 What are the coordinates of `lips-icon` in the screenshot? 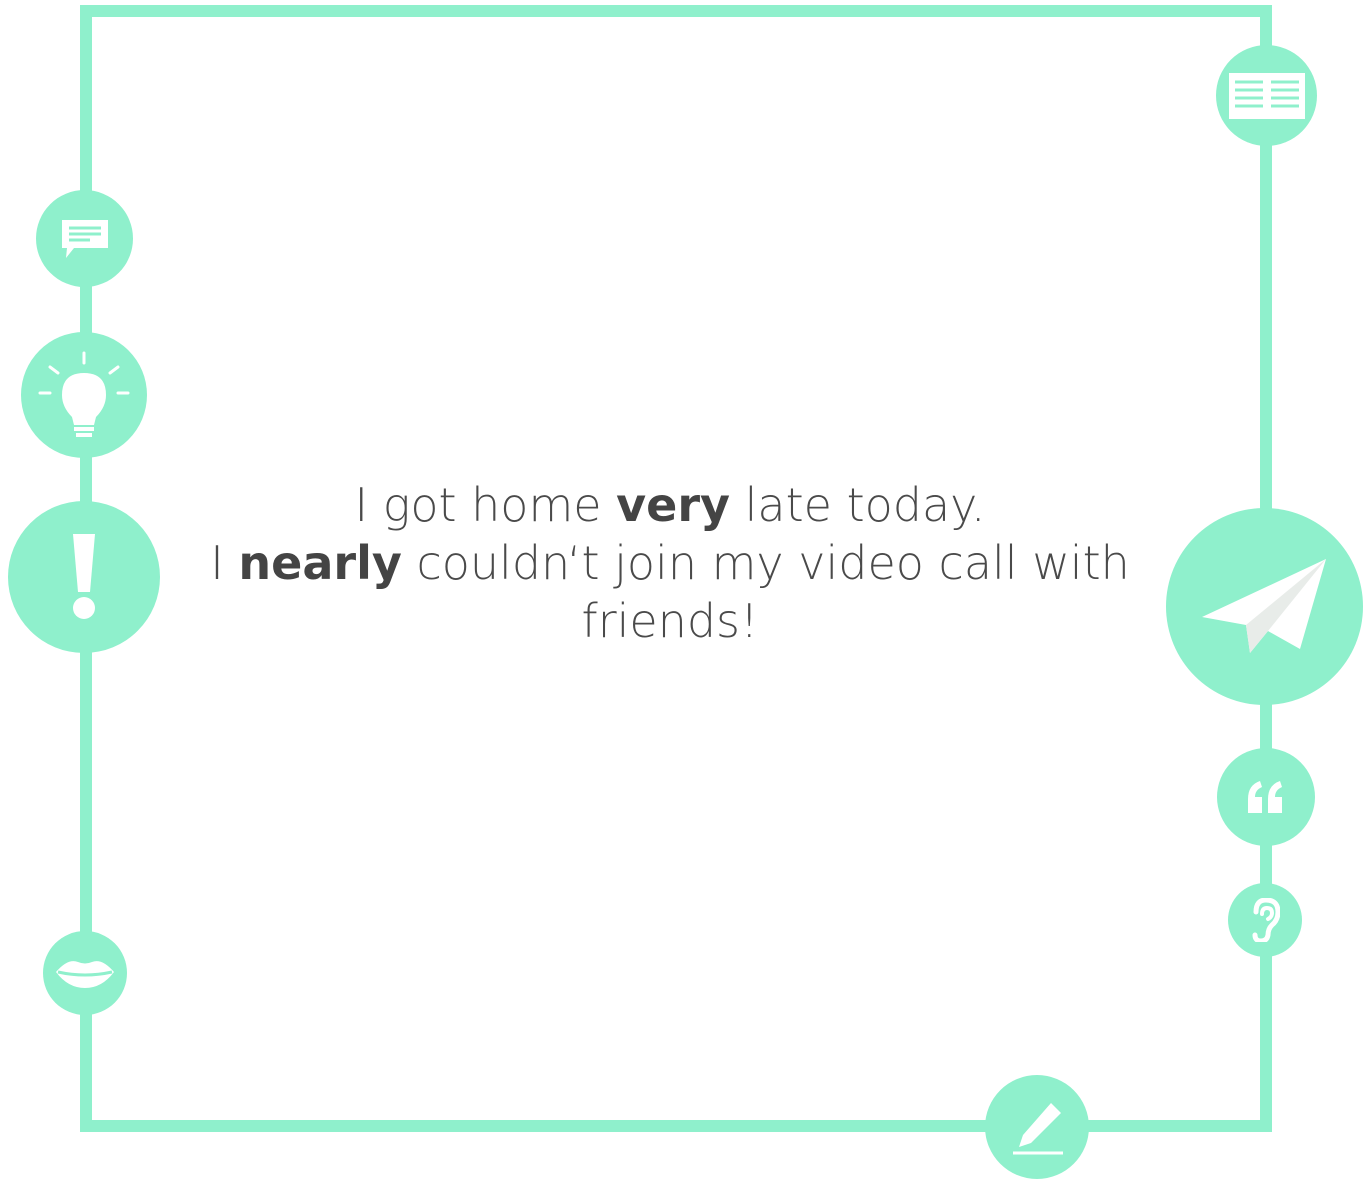 It's located at (85, 973).